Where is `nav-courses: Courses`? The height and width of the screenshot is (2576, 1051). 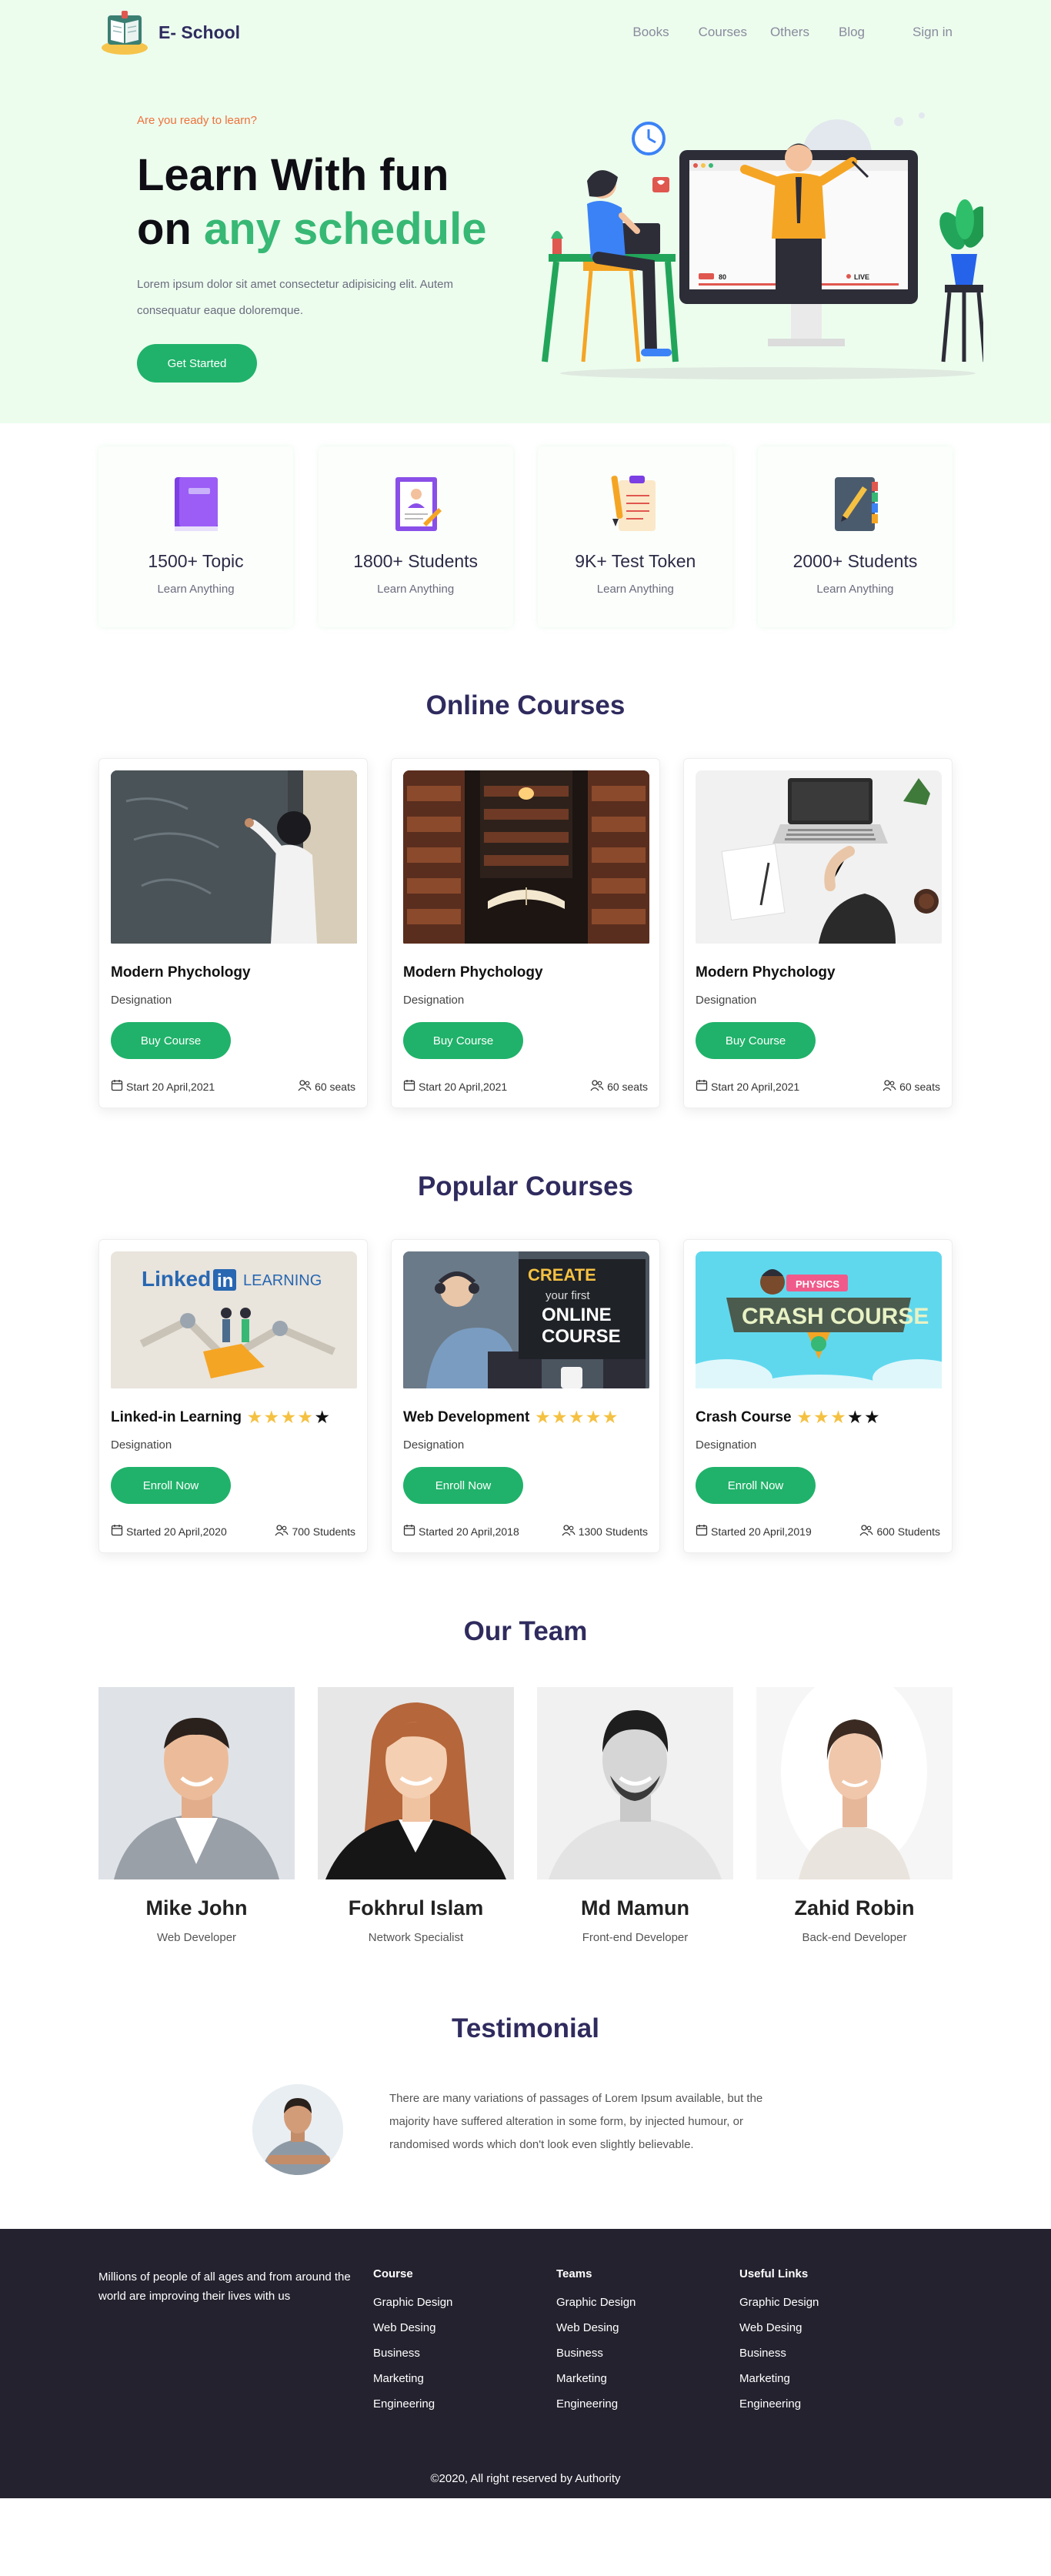
nav-courses: Courses is located at coordinates (723, 32).